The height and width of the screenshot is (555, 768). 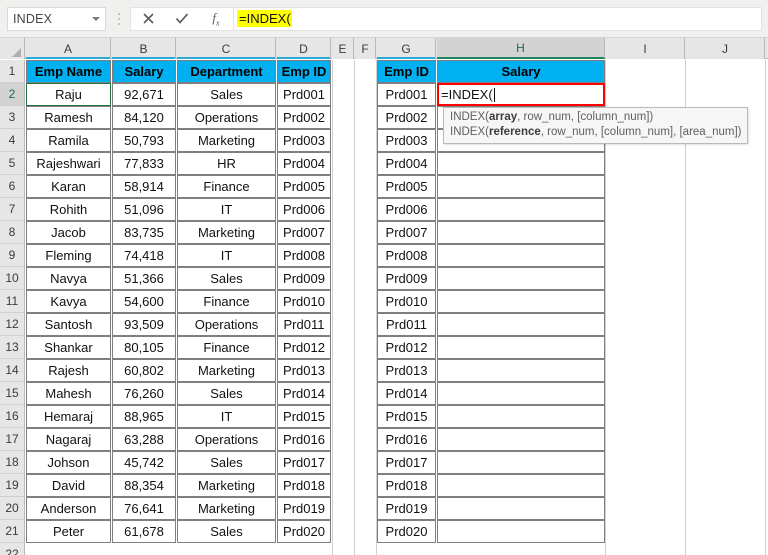 I want to click on left-table-cell-B19: 88,354, so click(x=144, y=485).